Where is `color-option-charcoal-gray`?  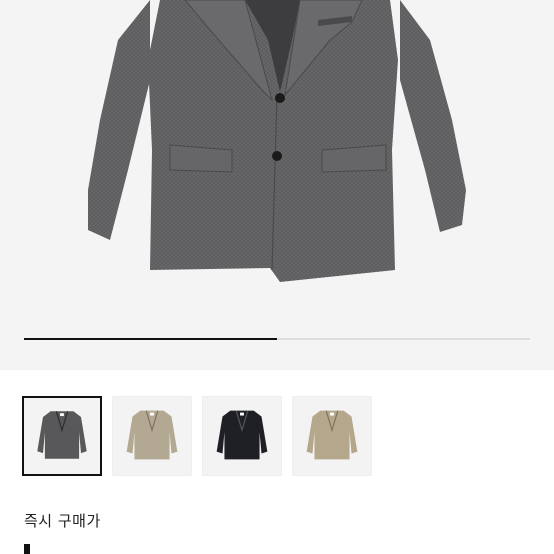
color-option-charcoal-gray is located at coordinates (62, 436).